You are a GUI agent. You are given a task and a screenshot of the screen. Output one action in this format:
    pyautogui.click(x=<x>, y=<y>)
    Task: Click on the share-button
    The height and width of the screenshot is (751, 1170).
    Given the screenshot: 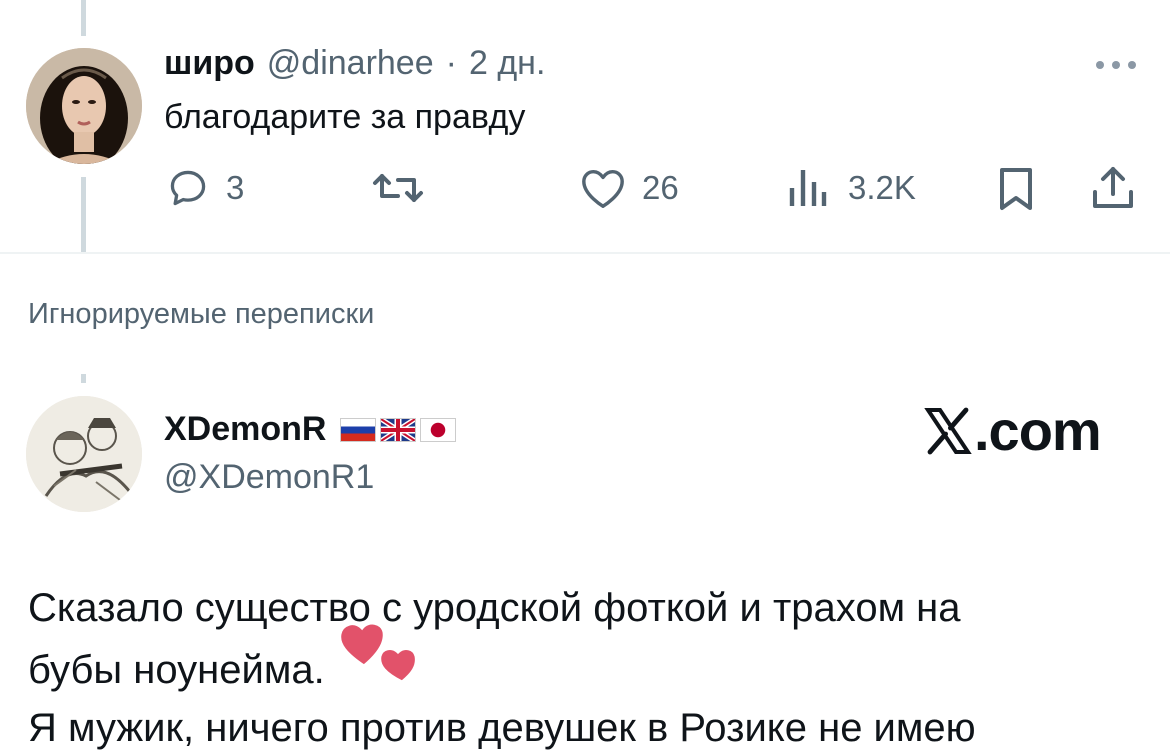 What is the action you would take?
    pyautogui.click(x=1113, y=188)
    